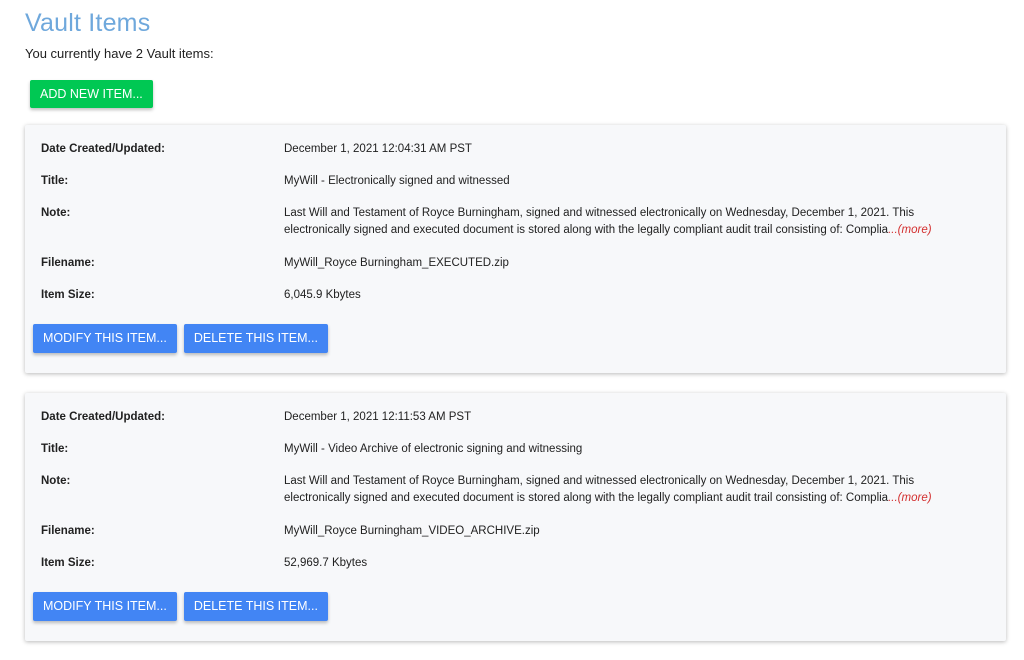 This screenshot has width=1024, height=660. I want to click on size-value: 6,045.9 Kbytes, so click(322, 295).